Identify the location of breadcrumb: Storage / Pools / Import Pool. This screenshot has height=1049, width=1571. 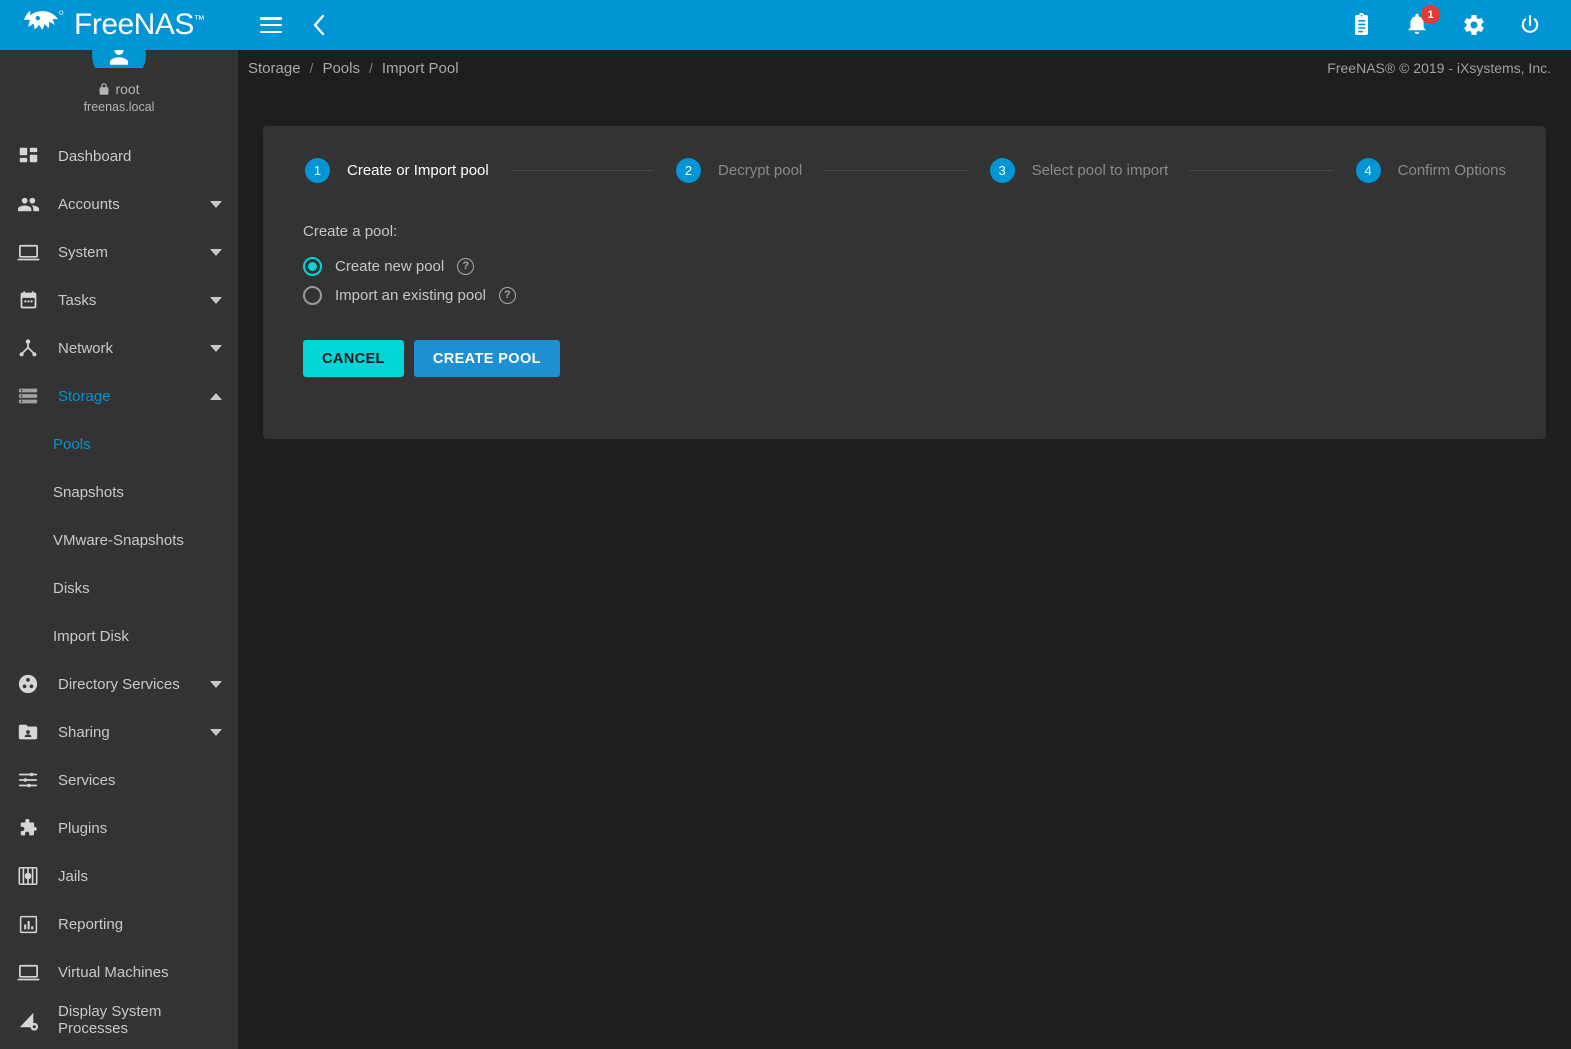
(353, 68).